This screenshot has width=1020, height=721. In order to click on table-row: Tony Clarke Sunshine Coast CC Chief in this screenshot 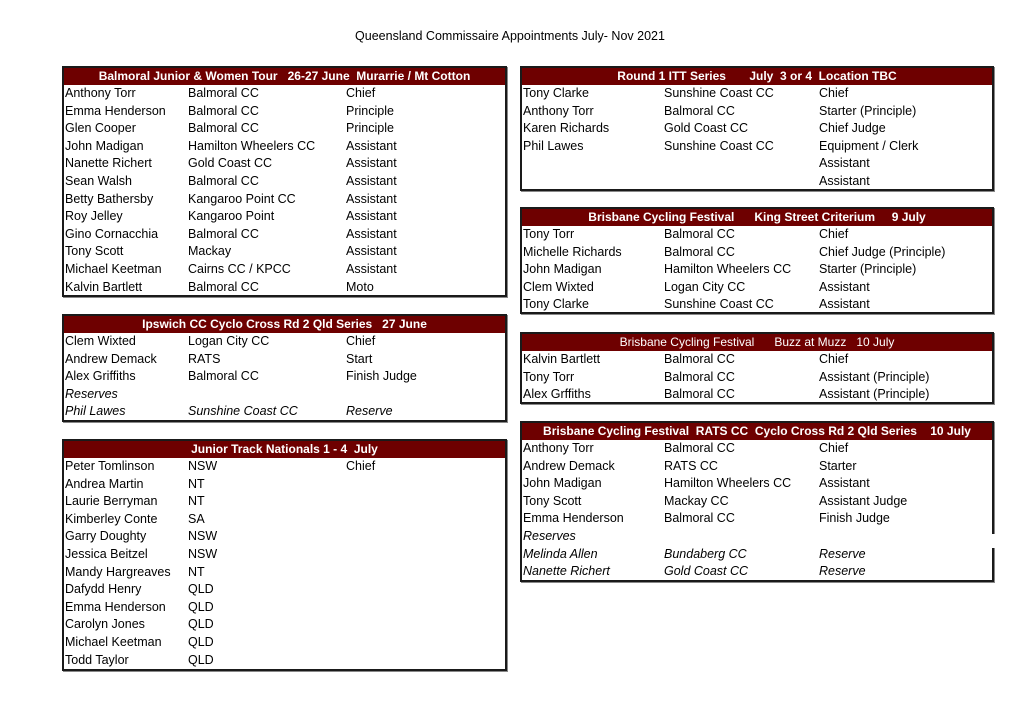, I will do `click(757, 94)`.